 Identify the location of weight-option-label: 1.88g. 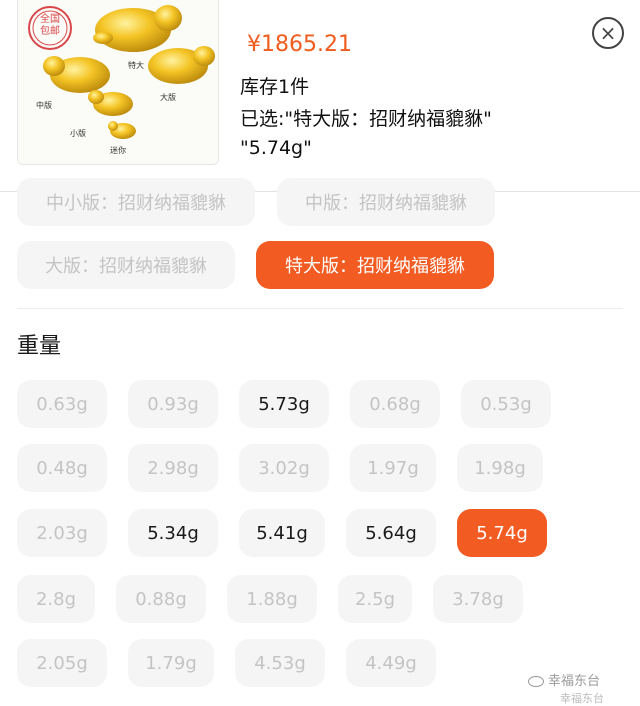
(272, 599).